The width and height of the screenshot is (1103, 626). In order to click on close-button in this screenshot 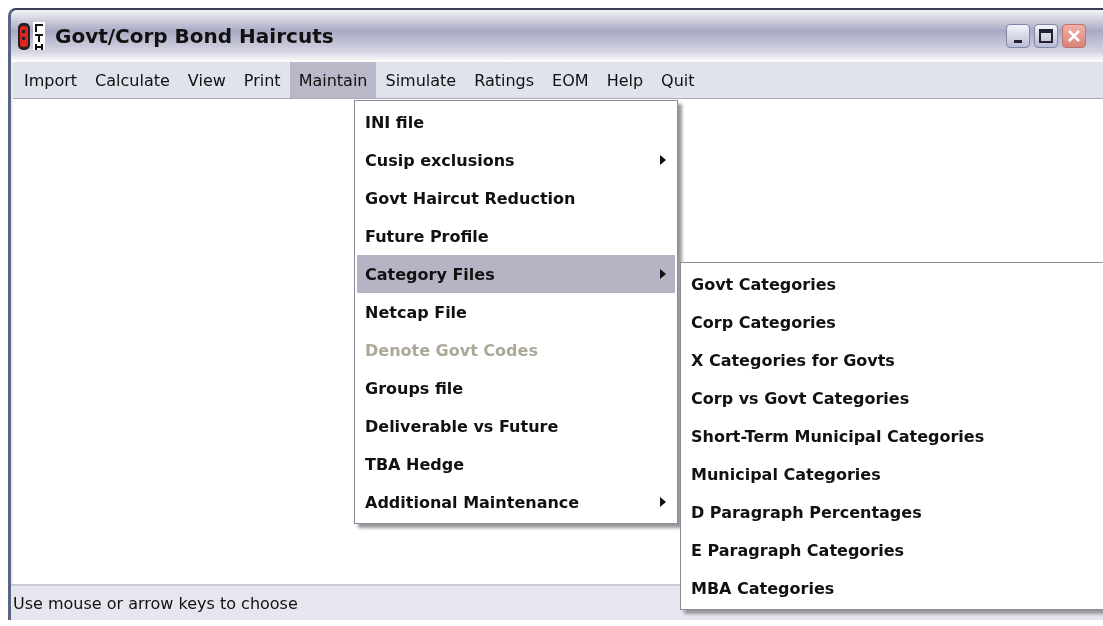, I will do `click(1074, 36)`.